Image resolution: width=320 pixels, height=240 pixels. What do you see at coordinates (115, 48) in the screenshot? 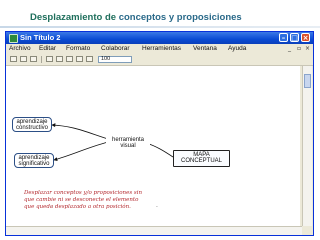
I see `menu-colaborar: Colaborar` at bounding box center [115, 48].